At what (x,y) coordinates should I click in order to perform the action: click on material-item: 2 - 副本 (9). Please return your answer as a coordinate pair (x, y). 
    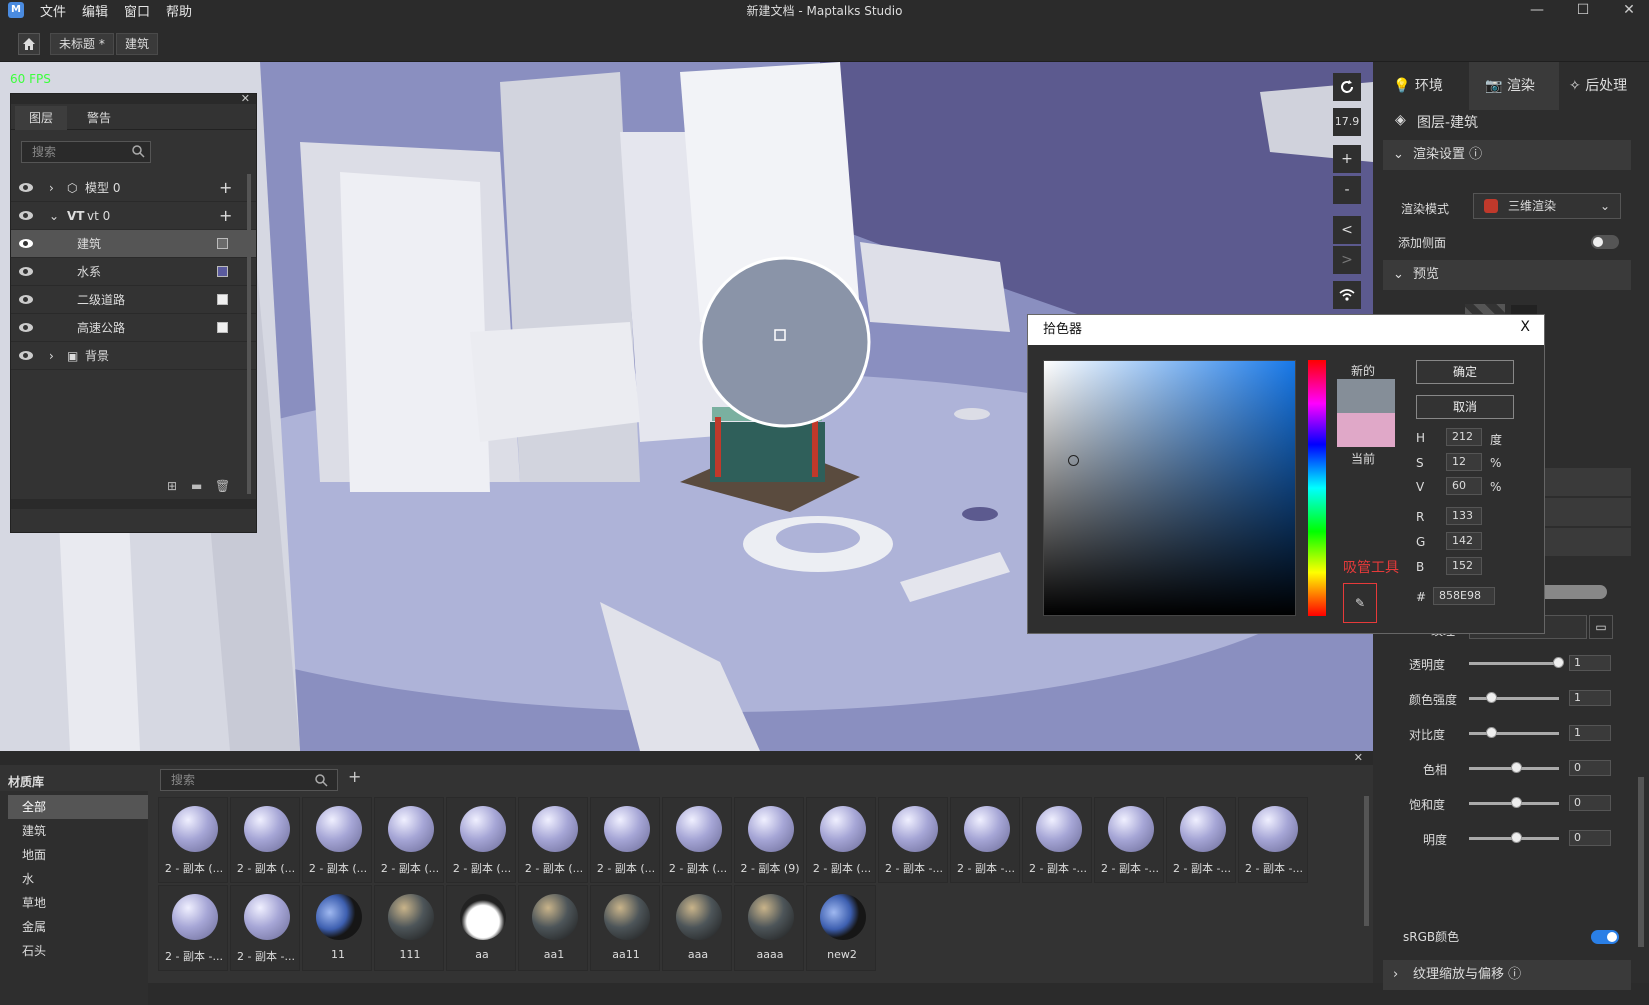
    Looking at the image, I should click on (769, 840).